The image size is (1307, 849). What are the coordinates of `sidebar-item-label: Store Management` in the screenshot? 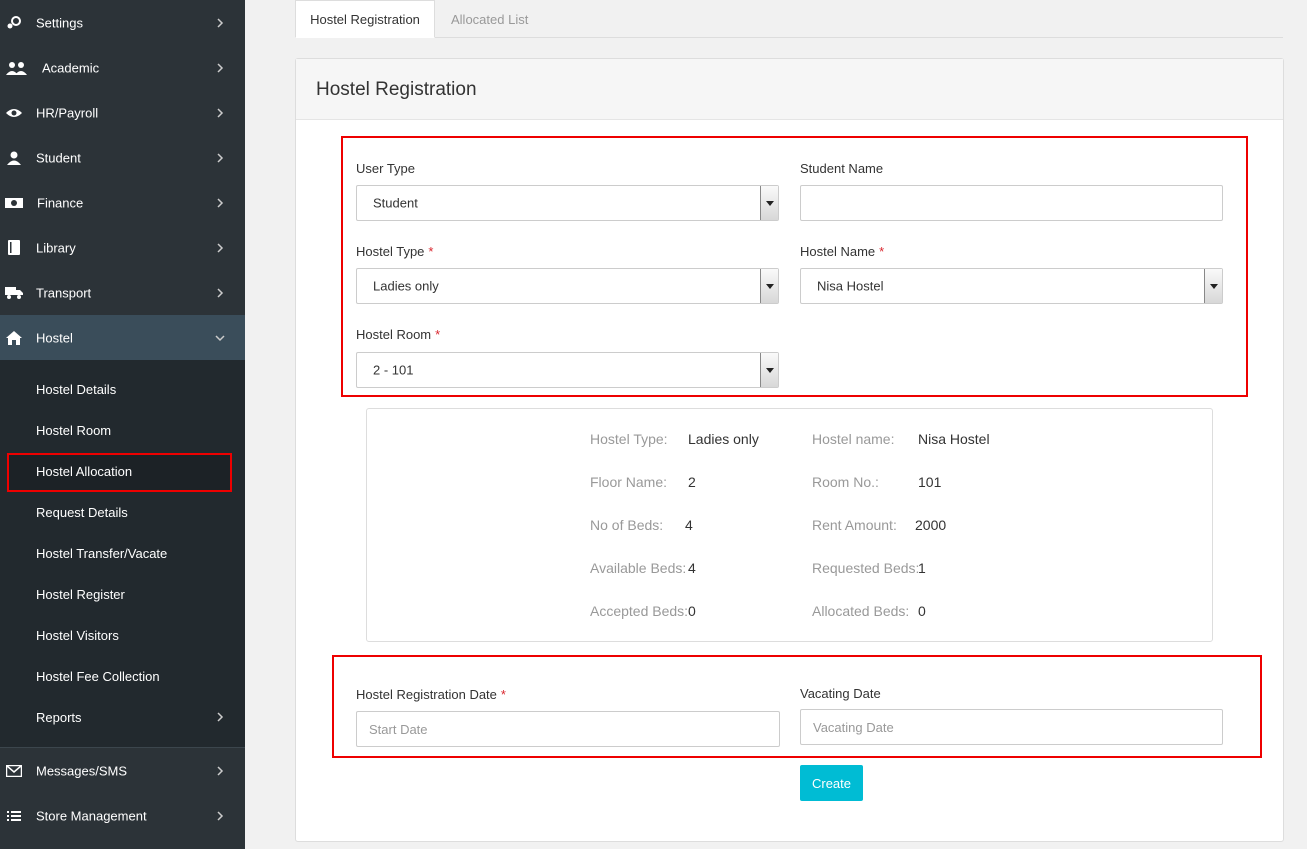 It's located at (91, 815).